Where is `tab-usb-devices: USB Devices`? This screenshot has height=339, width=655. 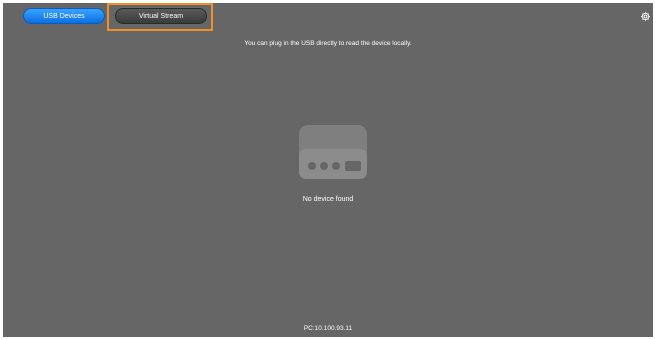
tab-usb-devices: USB Devices is located at coordinates (64, 16).